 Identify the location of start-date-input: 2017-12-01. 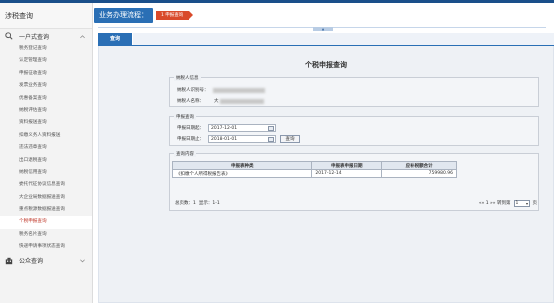
(242, 128).